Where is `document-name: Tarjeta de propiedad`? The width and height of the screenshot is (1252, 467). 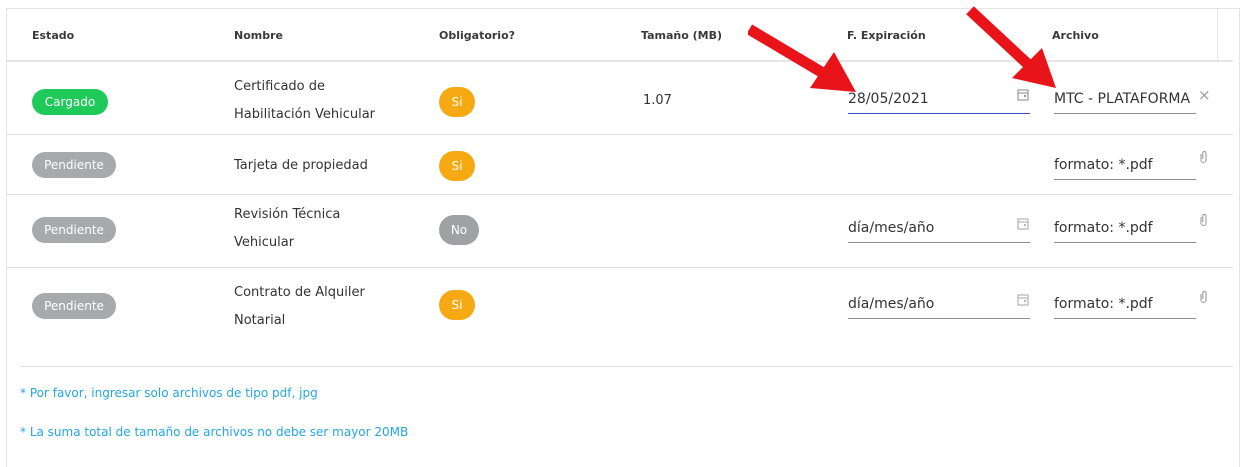 document-name: Tarjeta de propiedad is located at coordinates (301, 166).